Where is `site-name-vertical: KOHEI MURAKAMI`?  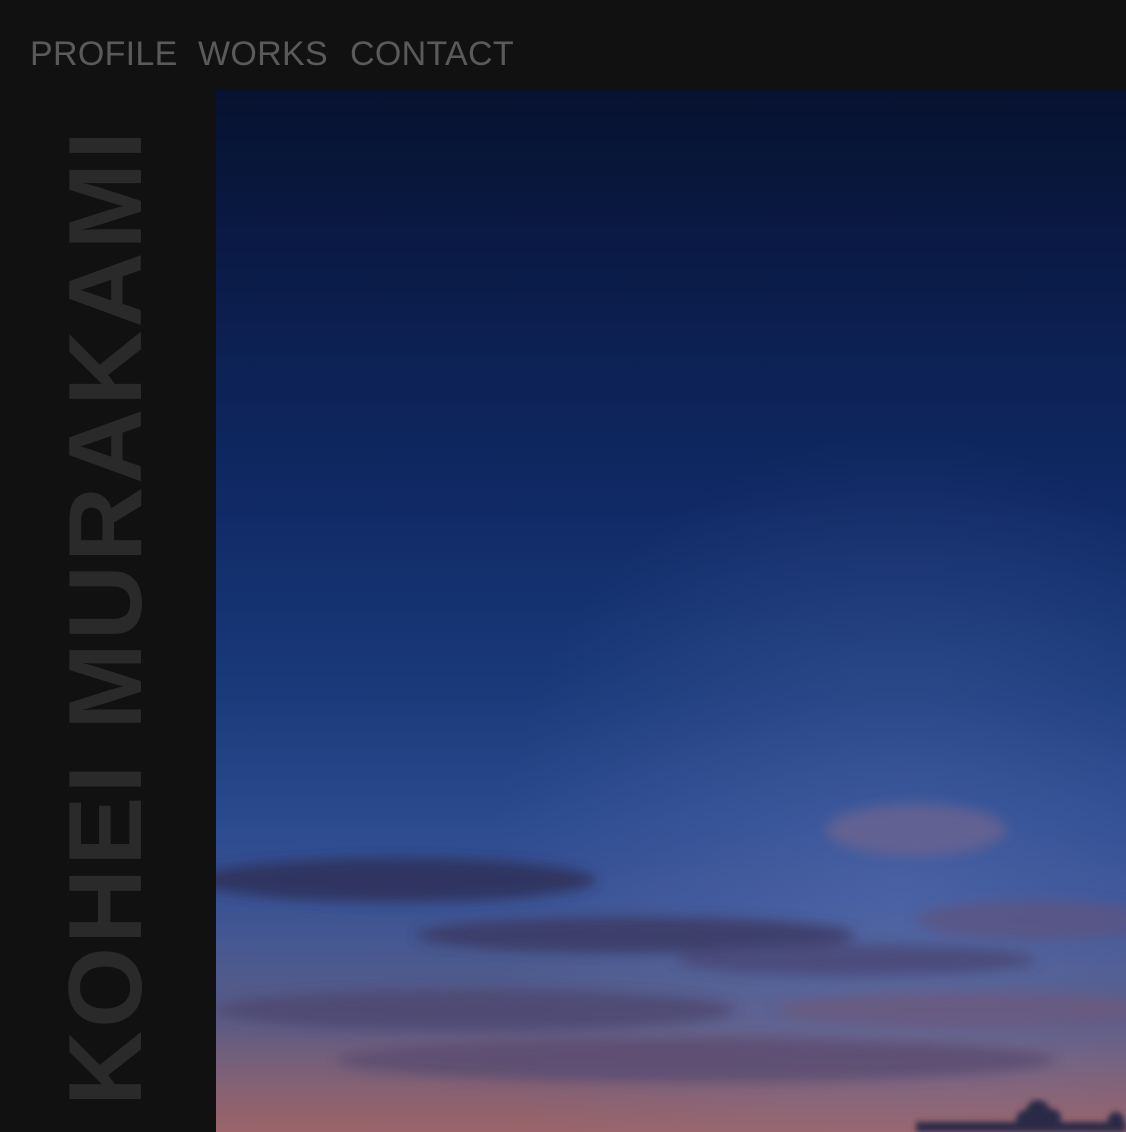
site-name-vertical: KOHEI MURAKAMI is located at coordinates (106, 617).